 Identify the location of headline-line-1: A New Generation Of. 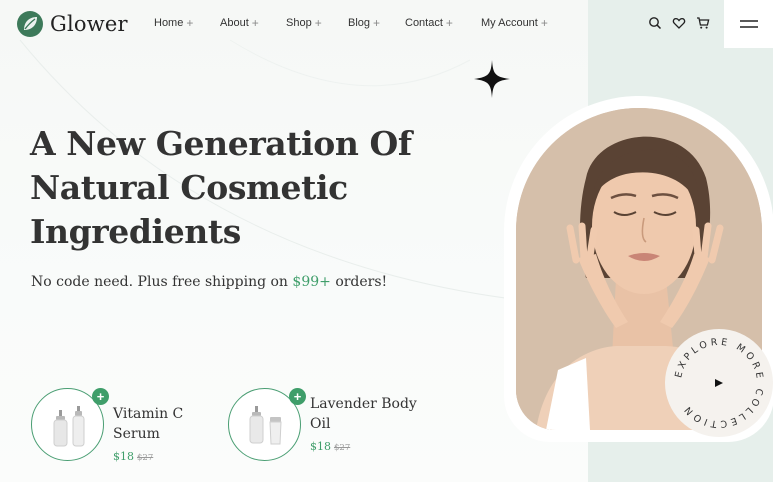
(221, 143).